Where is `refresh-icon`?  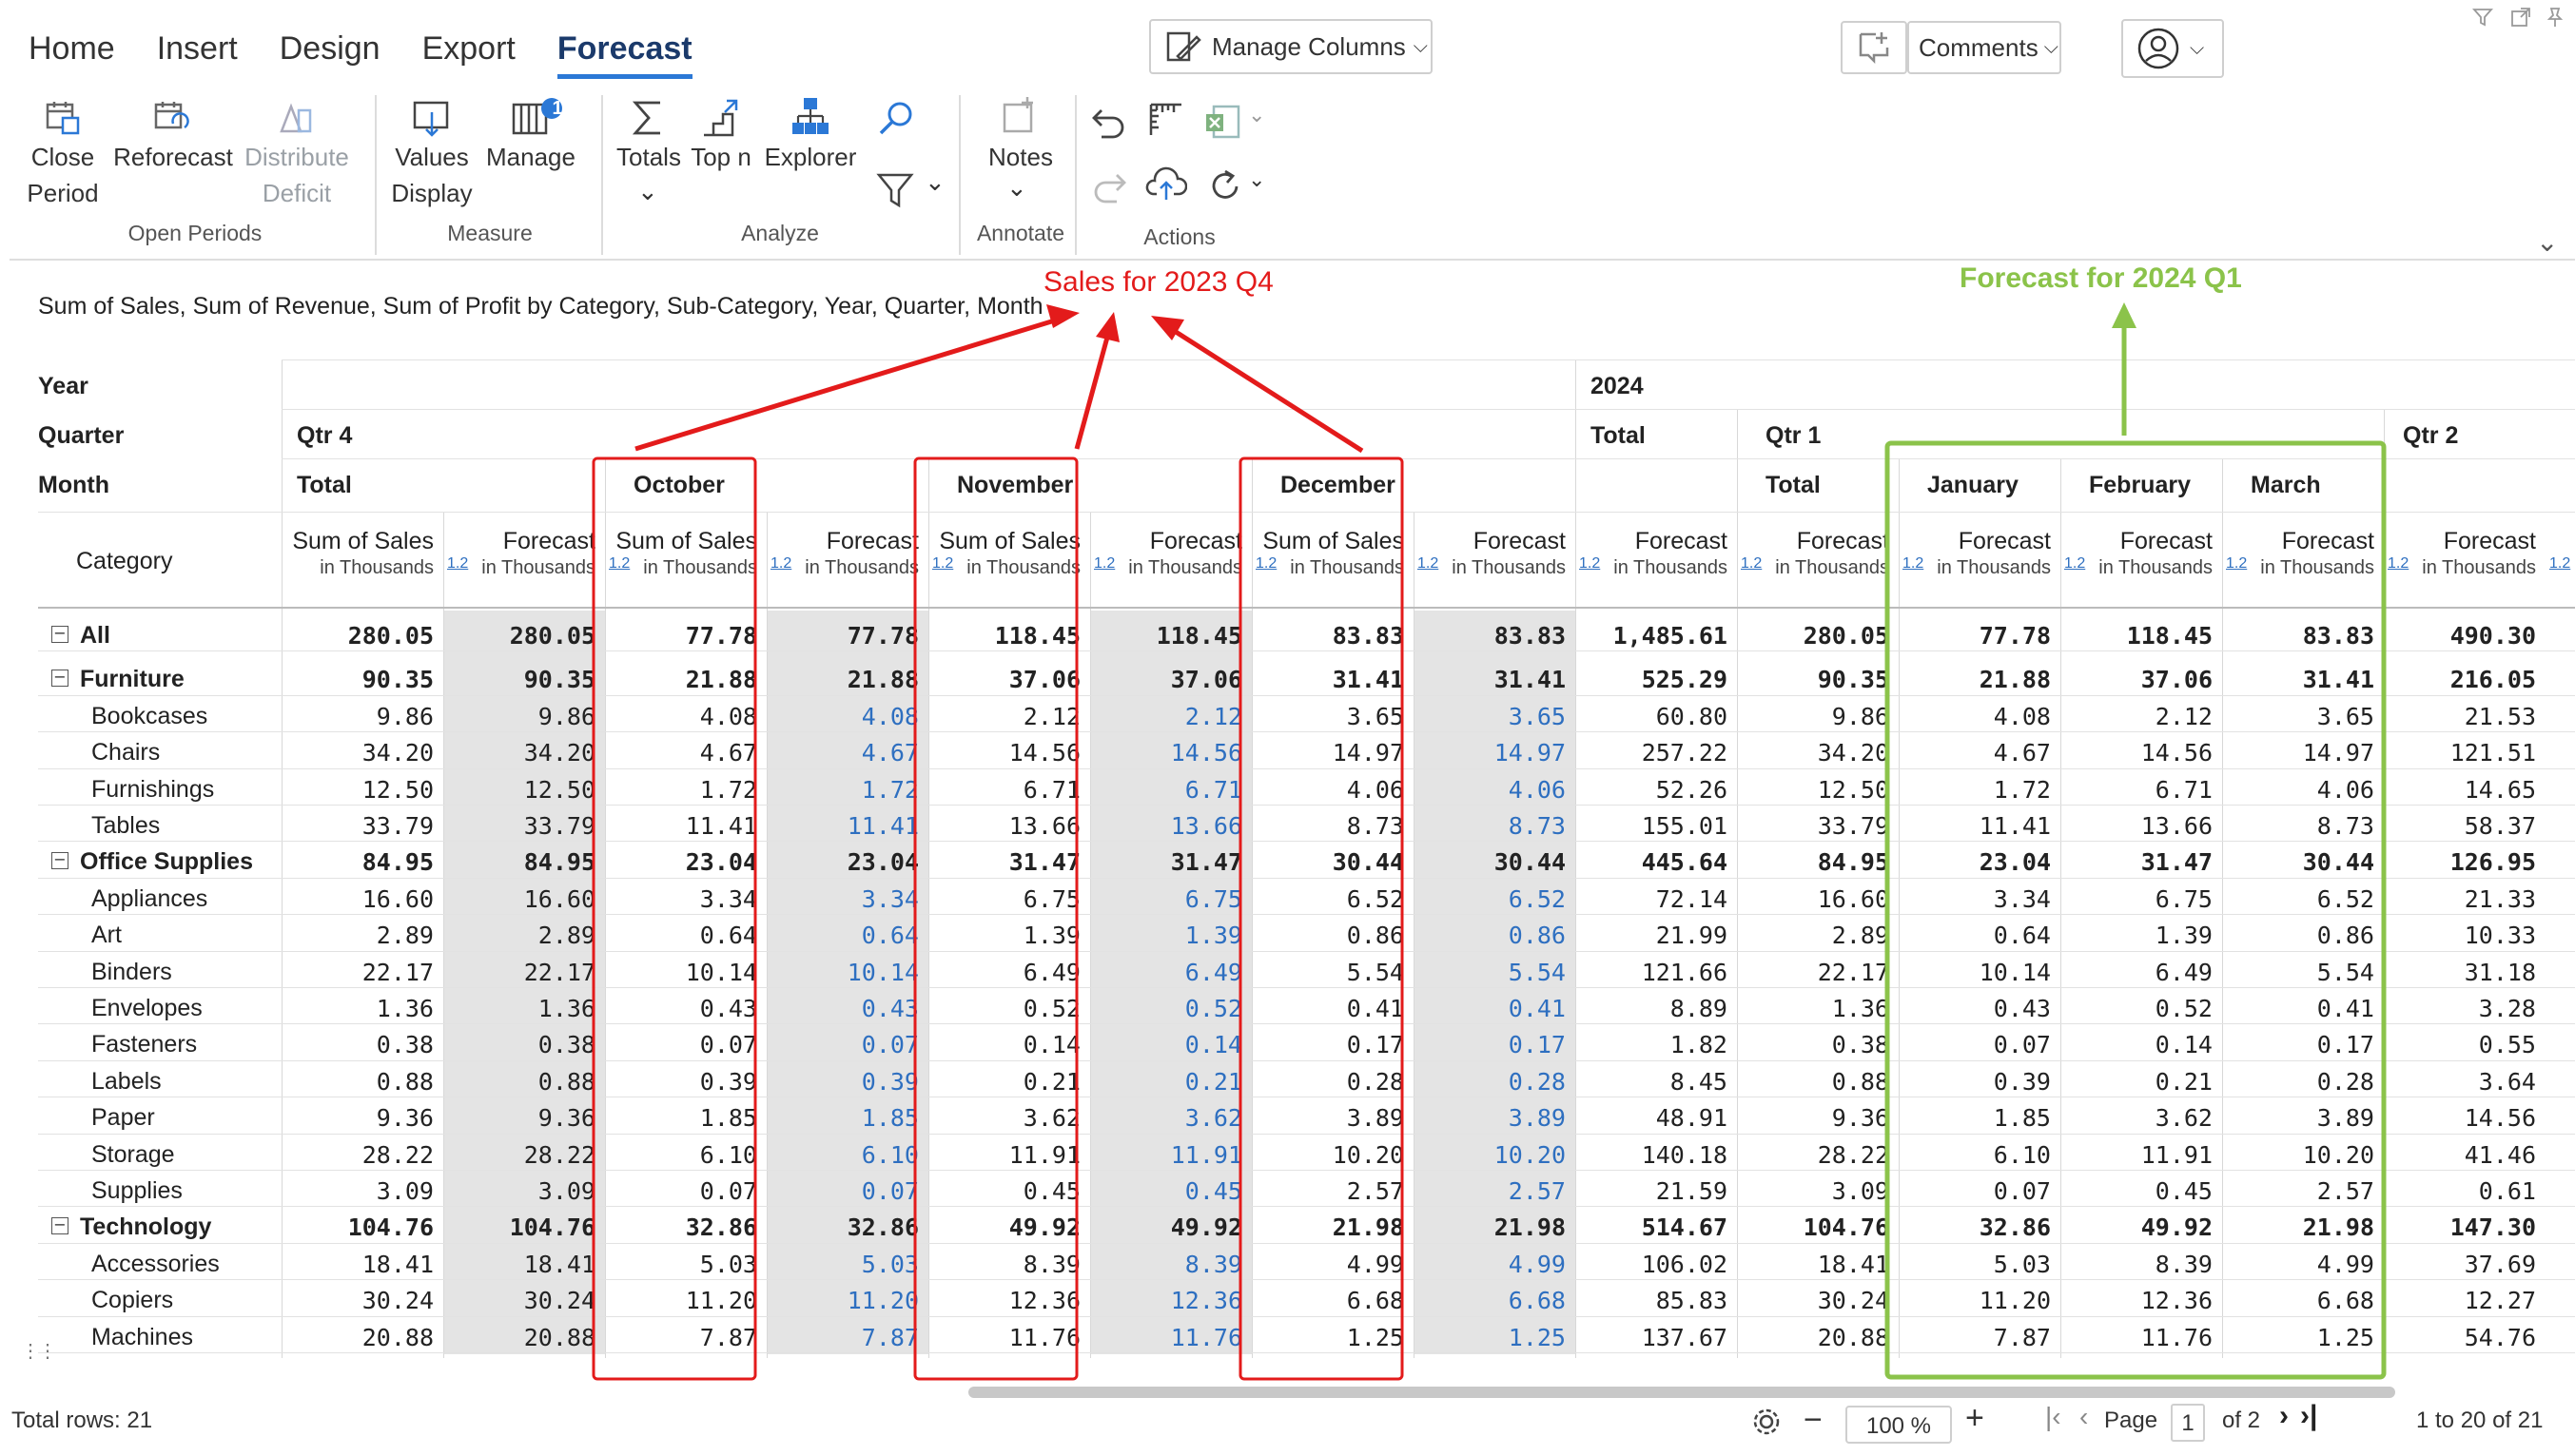 refresh-icon is located at coordinates (1225, 186).